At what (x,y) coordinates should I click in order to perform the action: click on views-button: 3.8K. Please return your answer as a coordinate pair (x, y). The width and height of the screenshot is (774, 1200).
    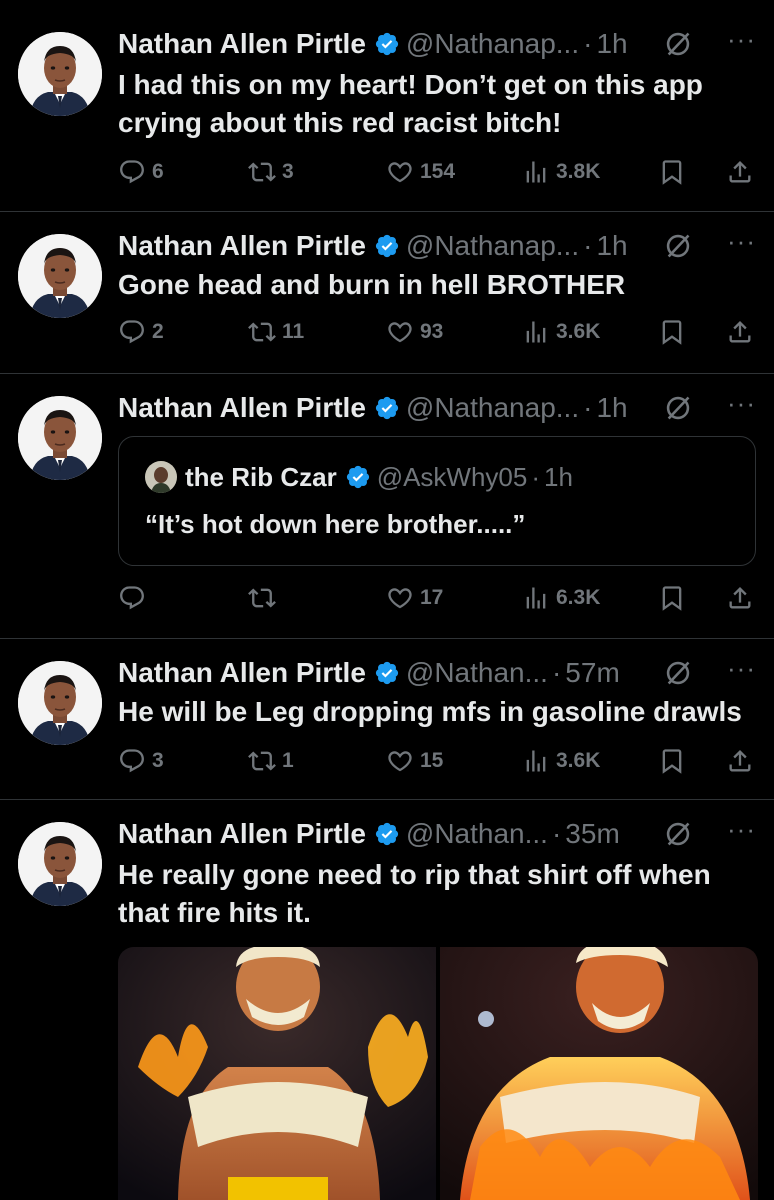
    Looking at the image, I should click on (561, 172).